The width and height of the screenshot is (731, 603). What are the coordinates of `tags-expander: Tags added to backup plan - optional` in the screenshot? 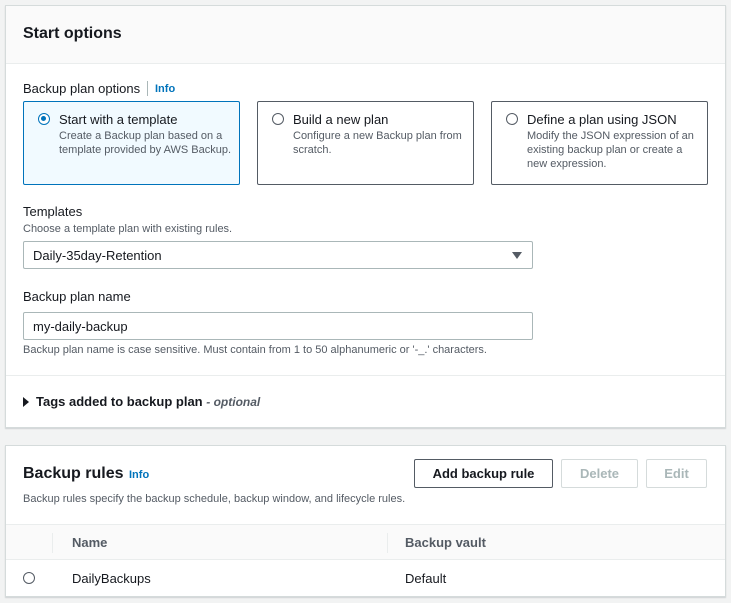 It's located at (141, 401).